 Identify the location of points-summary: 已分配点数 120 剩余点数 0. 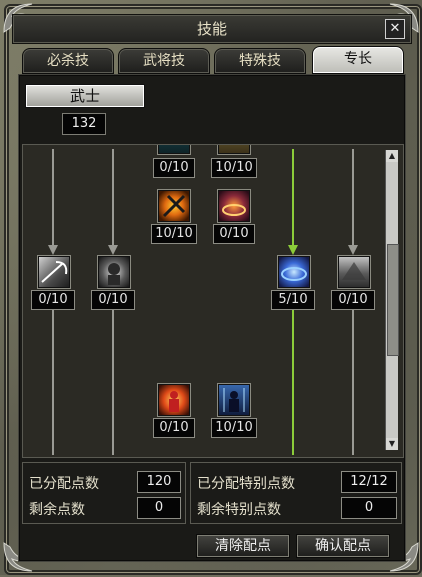
(104, 493).